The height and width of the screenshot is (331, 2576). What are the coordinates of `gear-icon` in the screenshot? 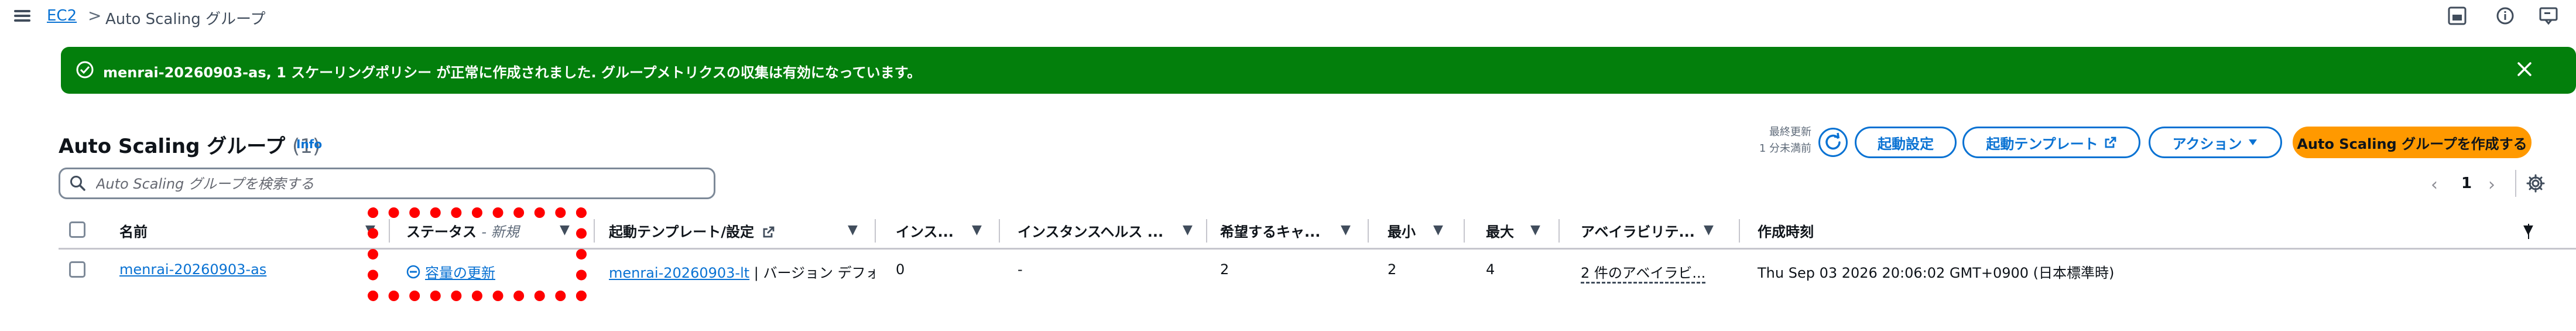 It's located at (2536, 183).